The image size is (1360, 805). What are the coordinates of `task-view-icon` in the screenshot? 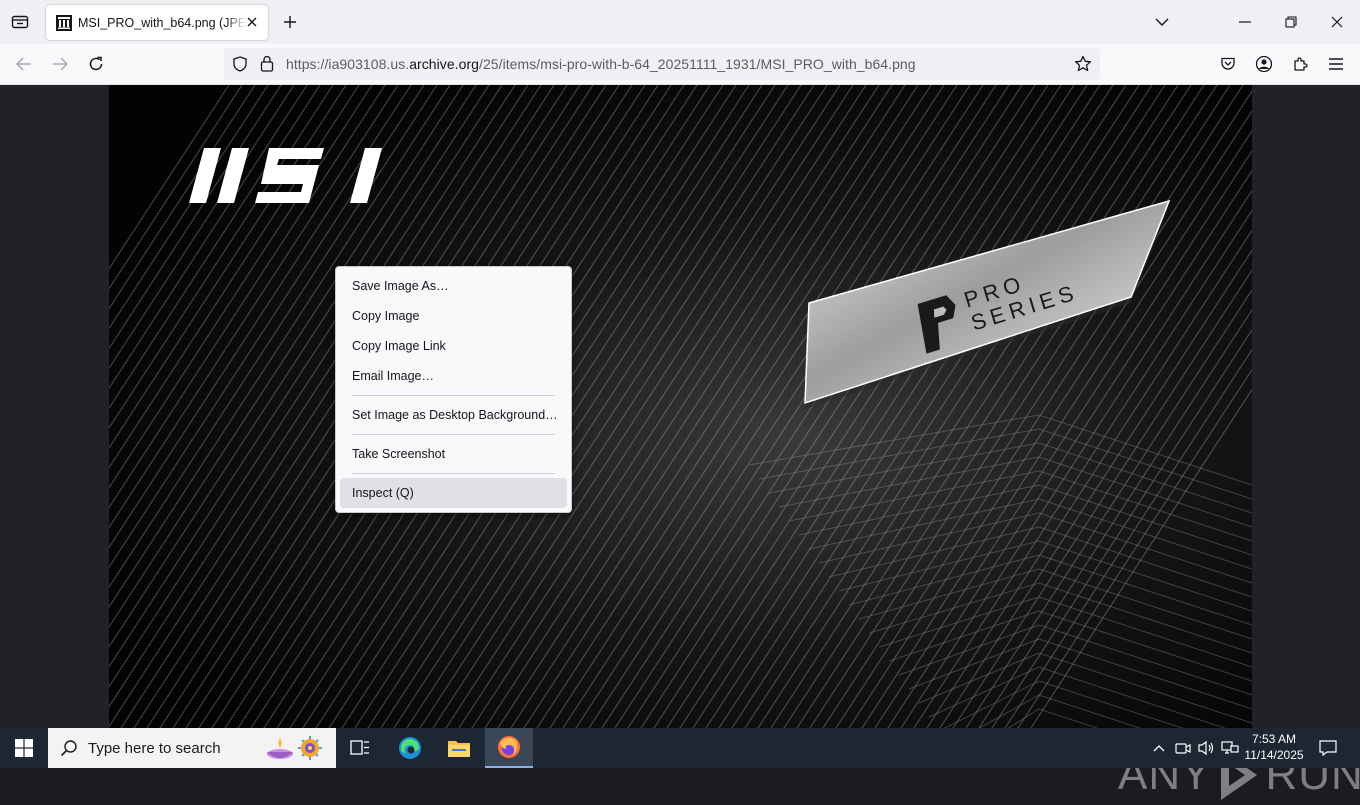 It's located at (360, 748).